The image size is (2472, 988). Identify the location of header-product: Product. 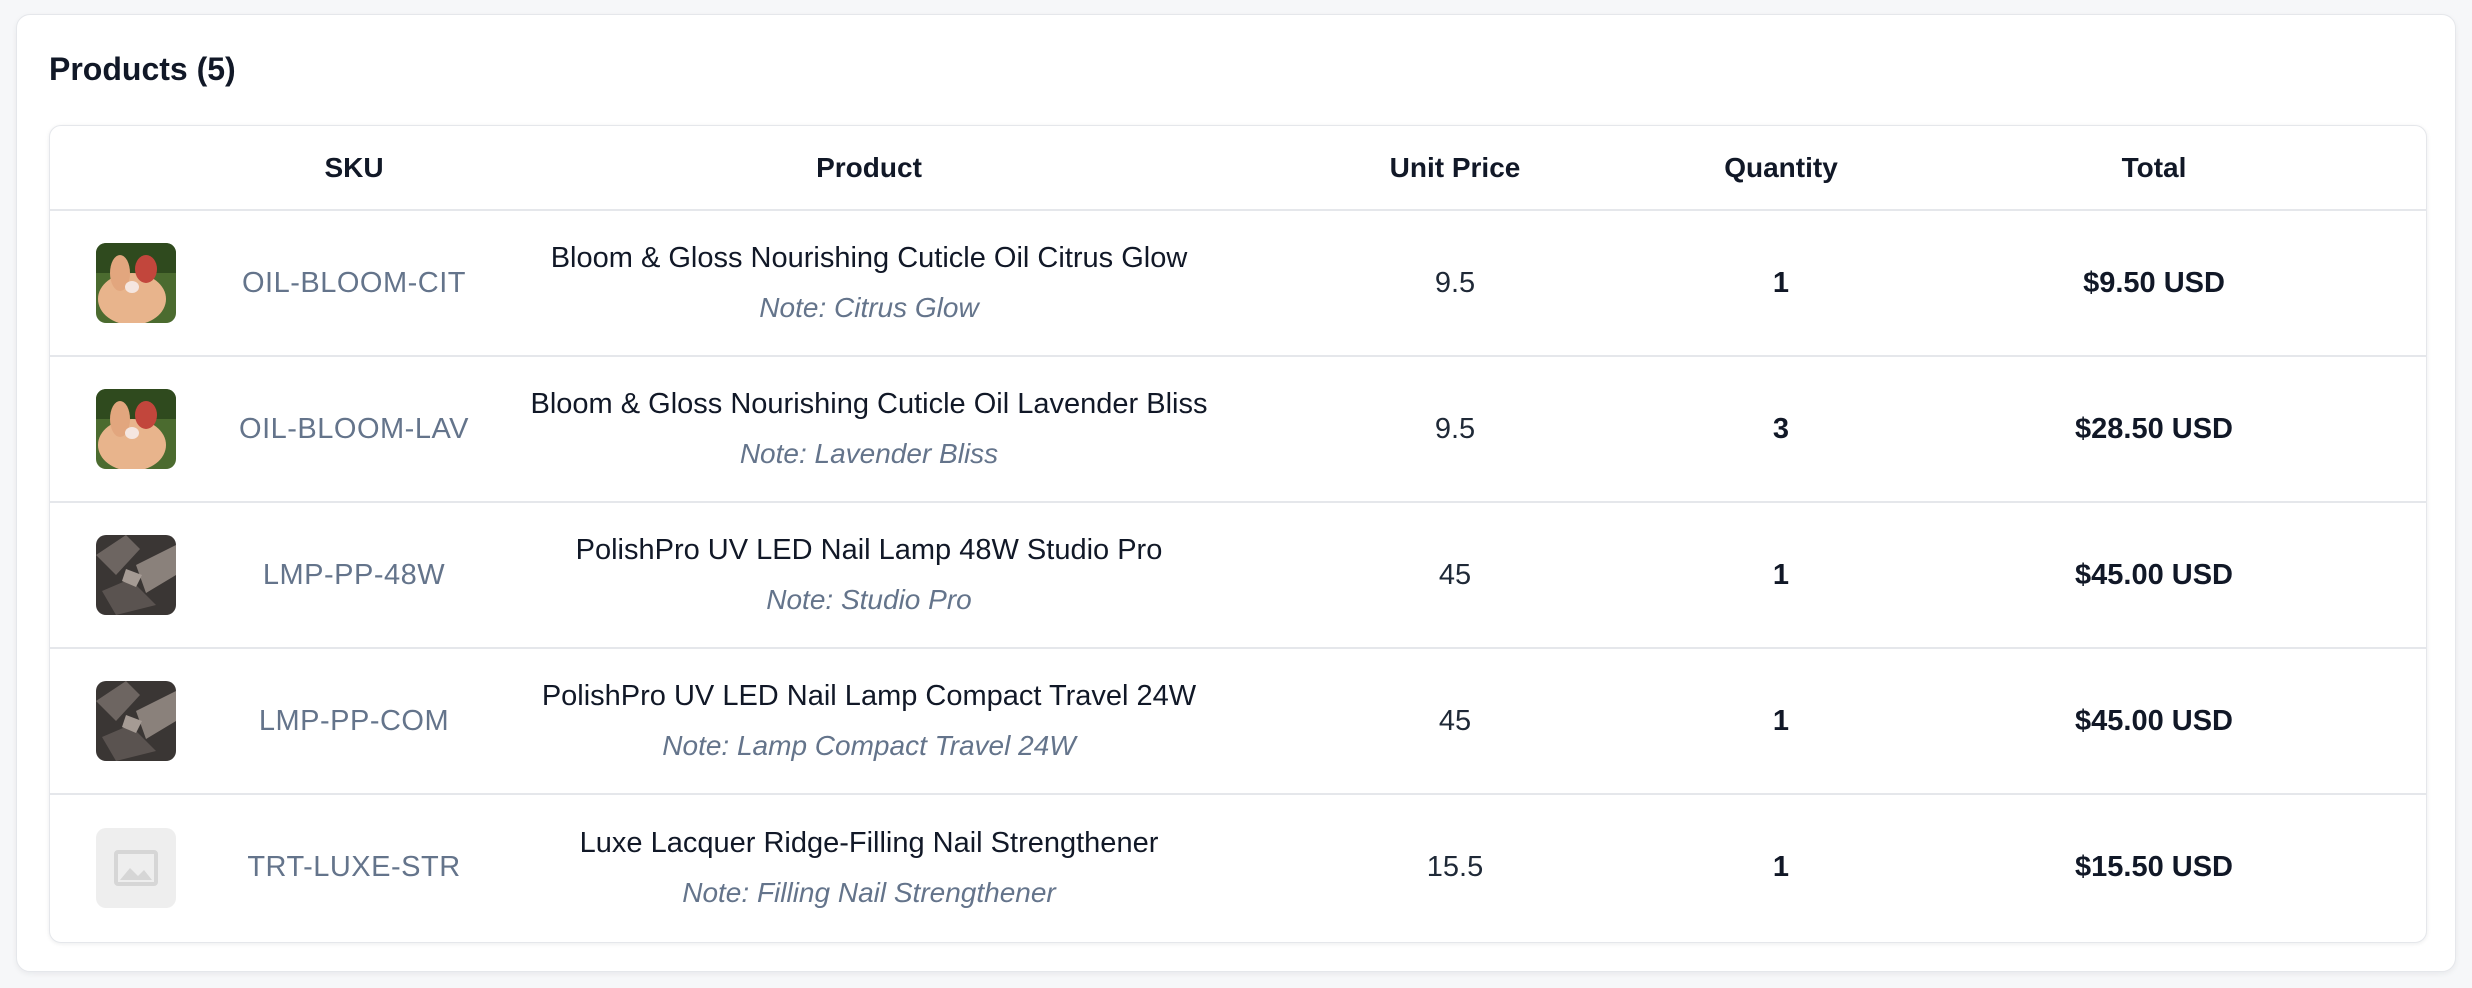
(869, 168).